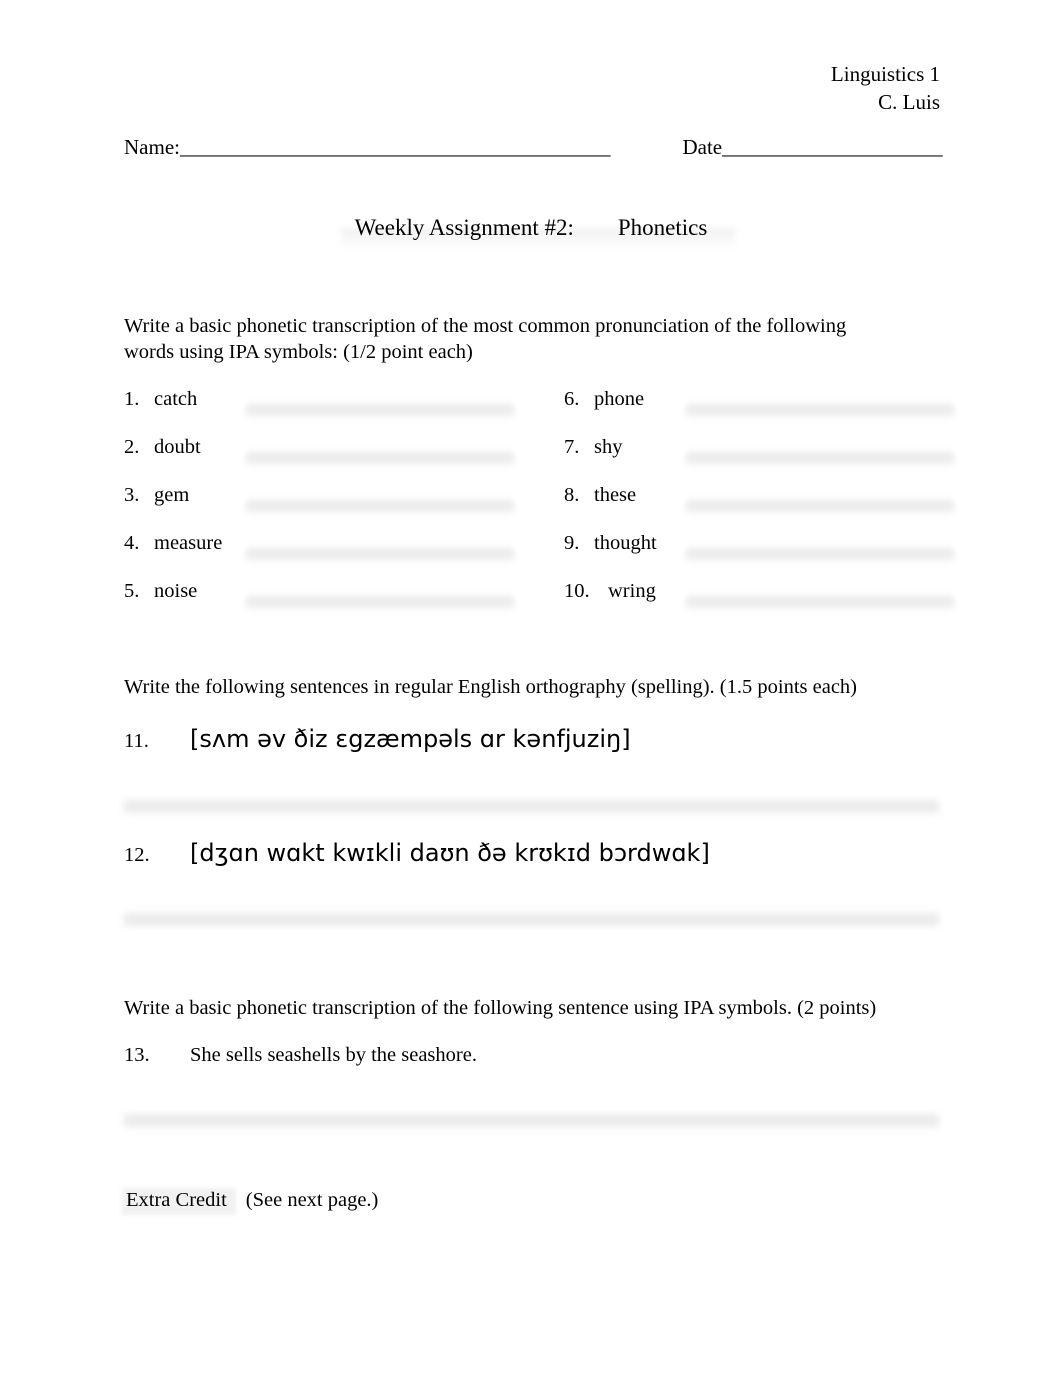  Describe the element at coordinates (539, 410) in the screenshot. I see `word-list-row: 1. catch 6. phone` at that location.